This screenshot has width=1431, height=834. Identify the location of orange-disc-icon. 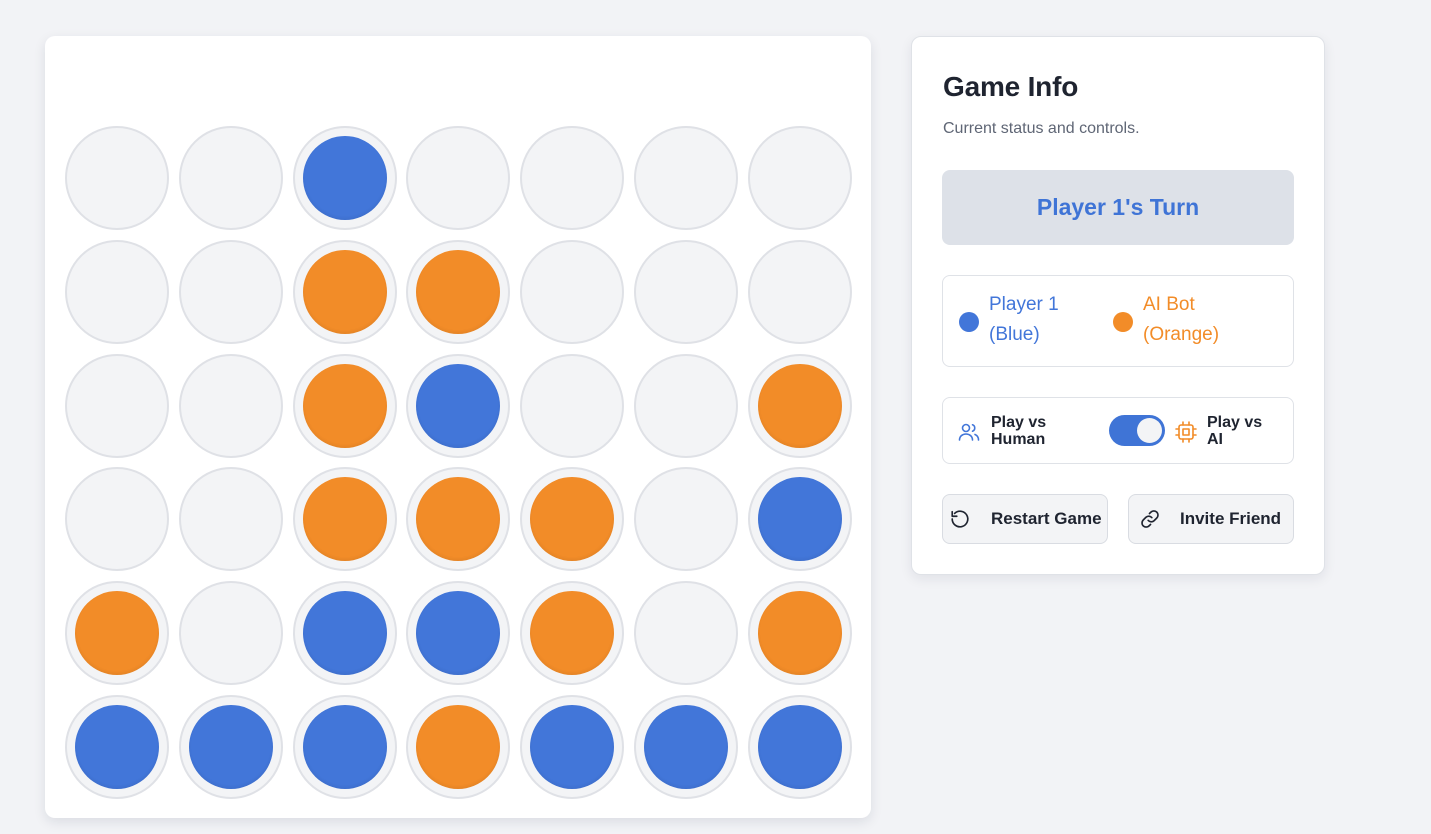
(1123, 322).